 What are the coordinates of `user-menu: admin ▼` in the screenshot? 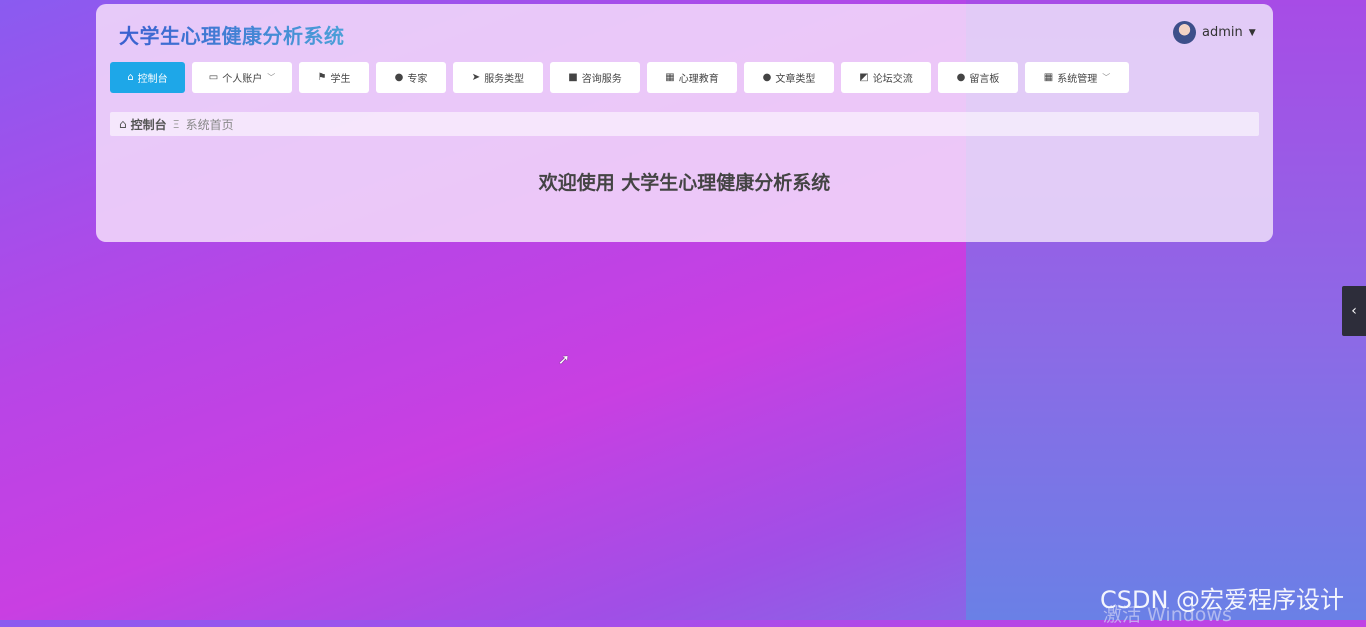 It's located at (1214, 32).